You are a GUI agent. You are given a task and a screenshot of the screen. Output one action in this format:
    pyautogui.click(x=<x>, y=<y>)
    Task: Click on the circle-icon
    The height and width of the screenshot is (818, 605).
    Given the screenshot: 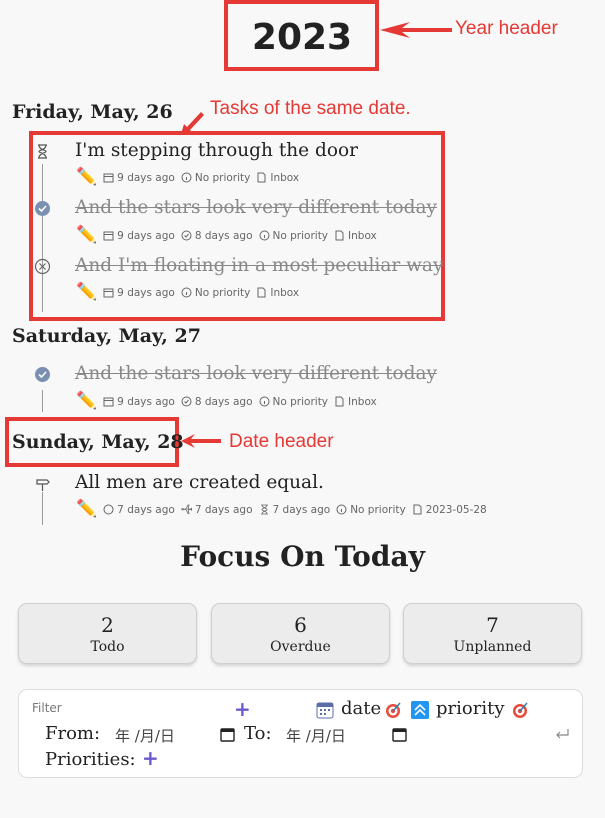 What is the action you would take?
    pyautogui.click(x=108, y=509)
    